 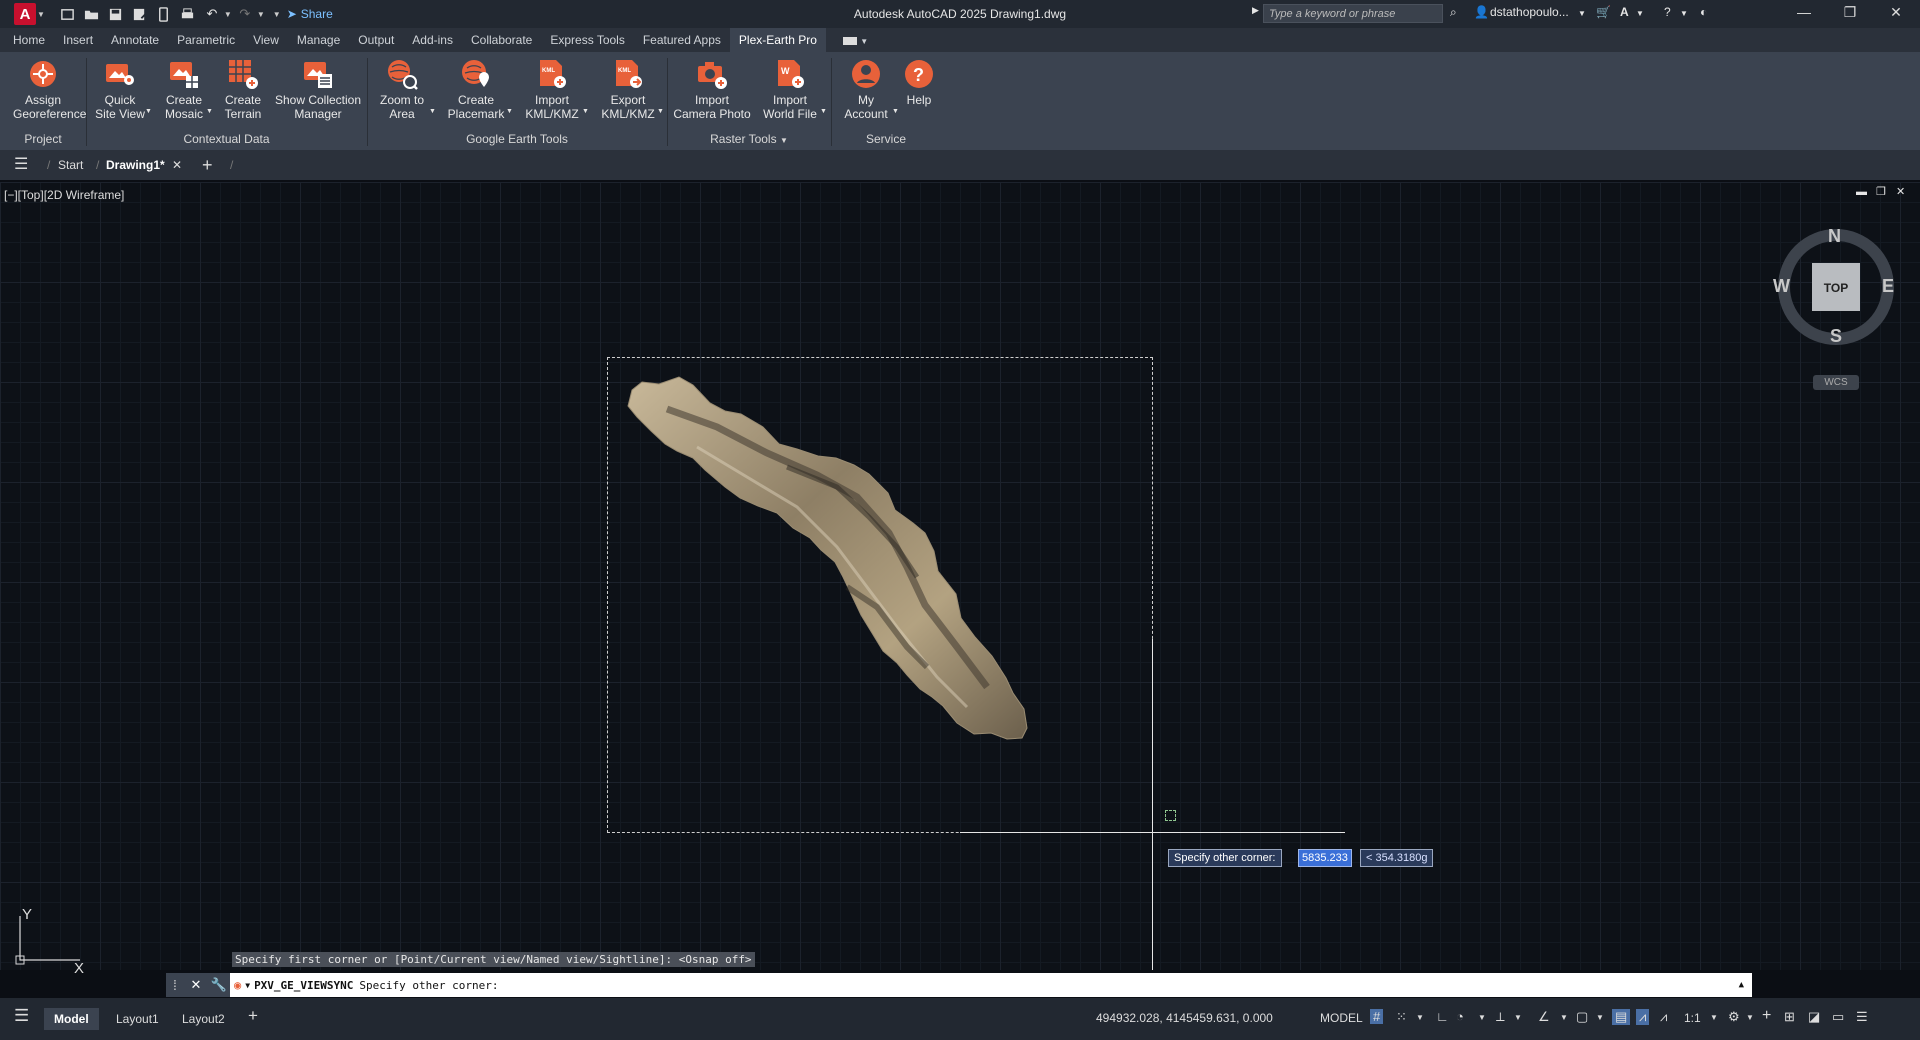 I want to click on help-caret-icon: ▼, so click(x=1684, y=13).